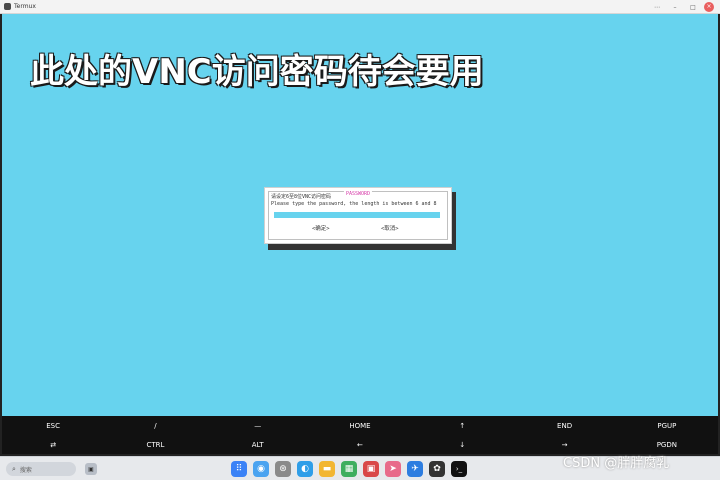 Image resolution: width=720 pixels, height=480 pixels. What do you see at coordinates (321, 228) in the screenshot?
I see `ok-button: <确定>` at bounding box center [321, 228].